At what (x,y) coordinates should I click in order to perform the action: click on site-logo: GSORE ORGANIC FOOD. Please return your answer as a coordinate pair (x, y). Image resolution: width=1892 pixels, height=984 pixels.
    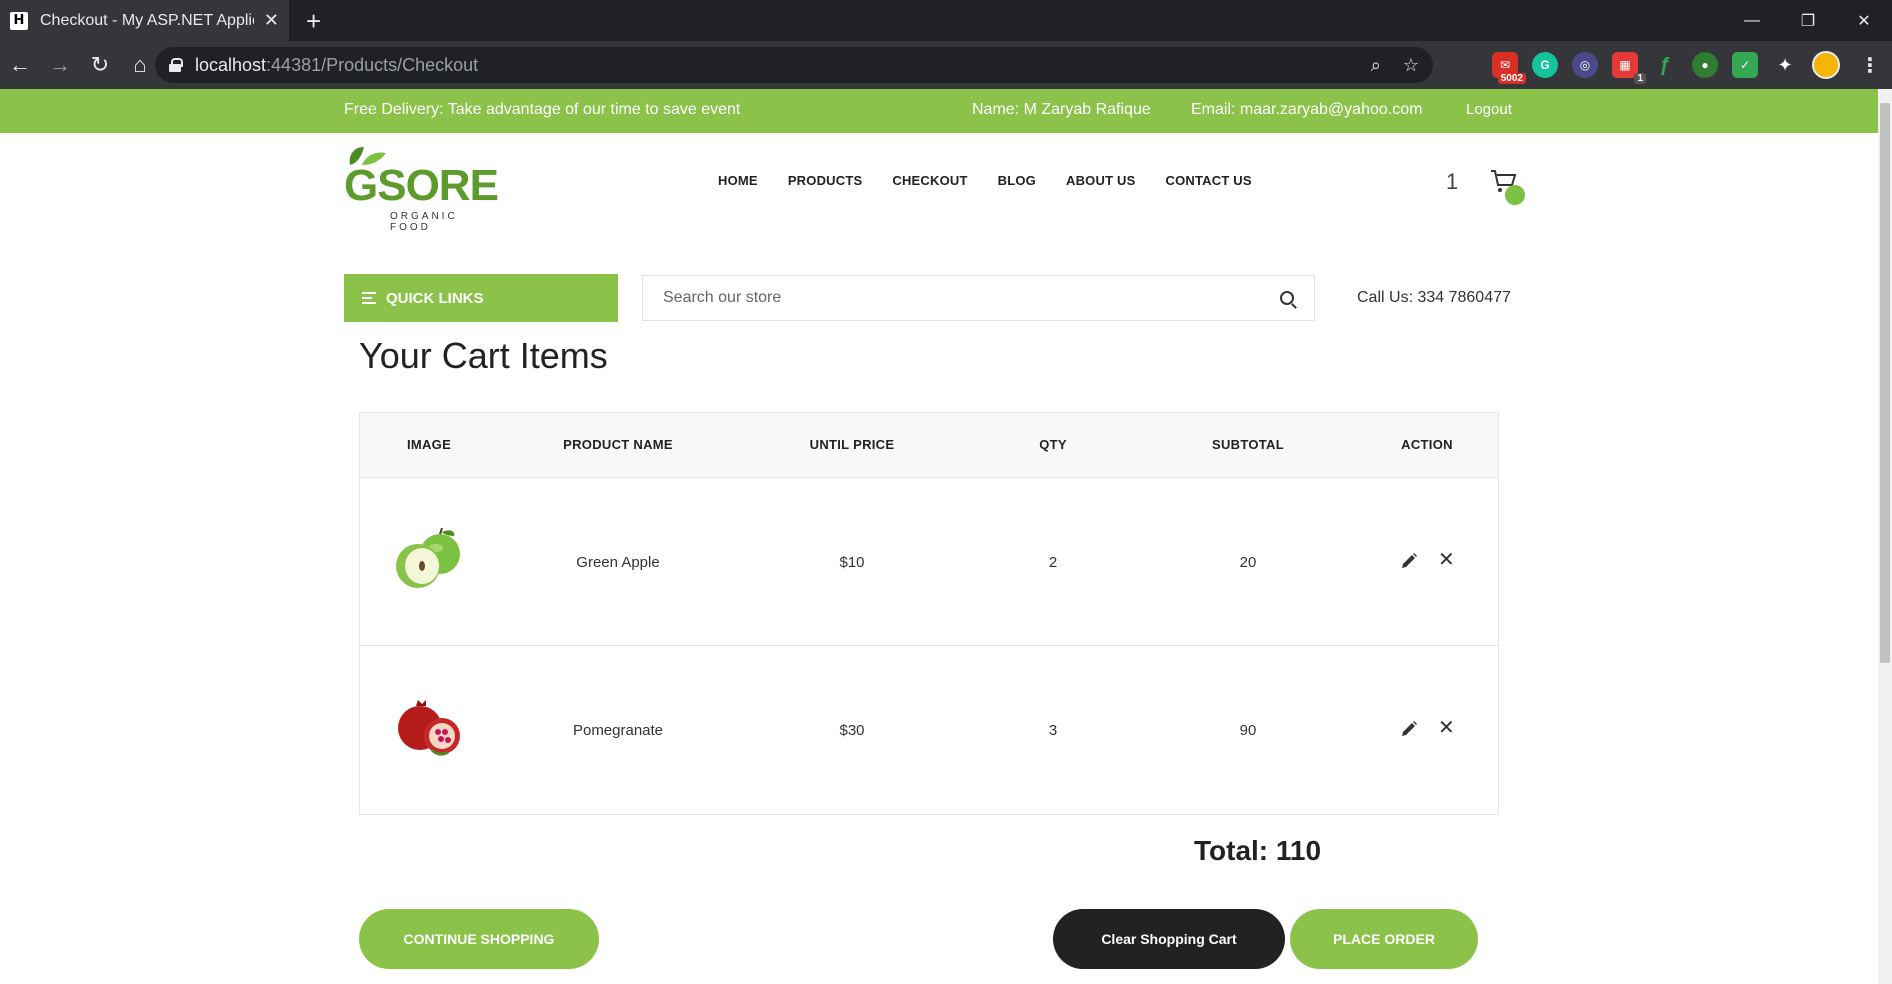
    Looking at the image, I should click on (424, 189).